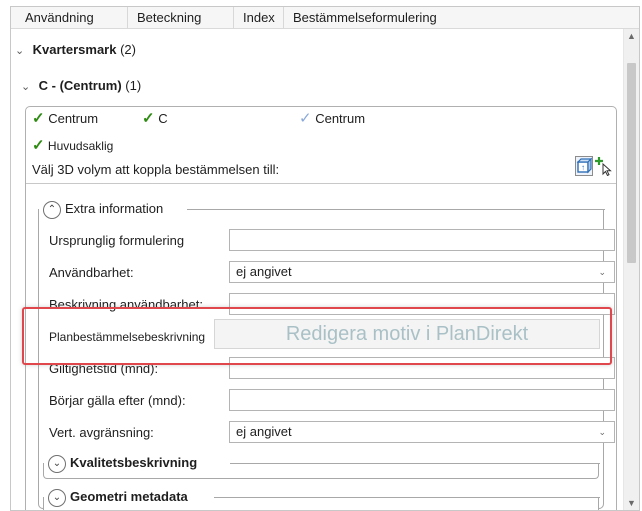 This screenshot has height=511, width=642. I want to click on vertical-limit-label: Vert. avgränsning:, so click(101, 432).